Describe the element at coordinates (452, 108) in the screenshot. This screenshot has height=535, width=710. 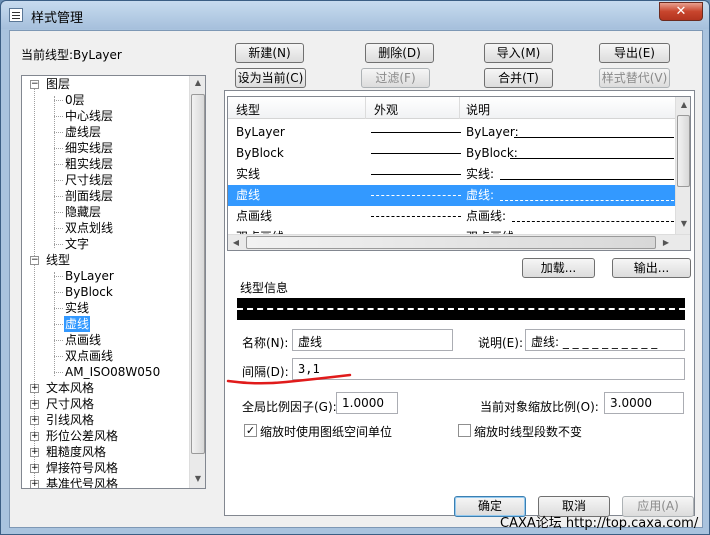
I see `list-header: 线型 外观 说明` at that location.